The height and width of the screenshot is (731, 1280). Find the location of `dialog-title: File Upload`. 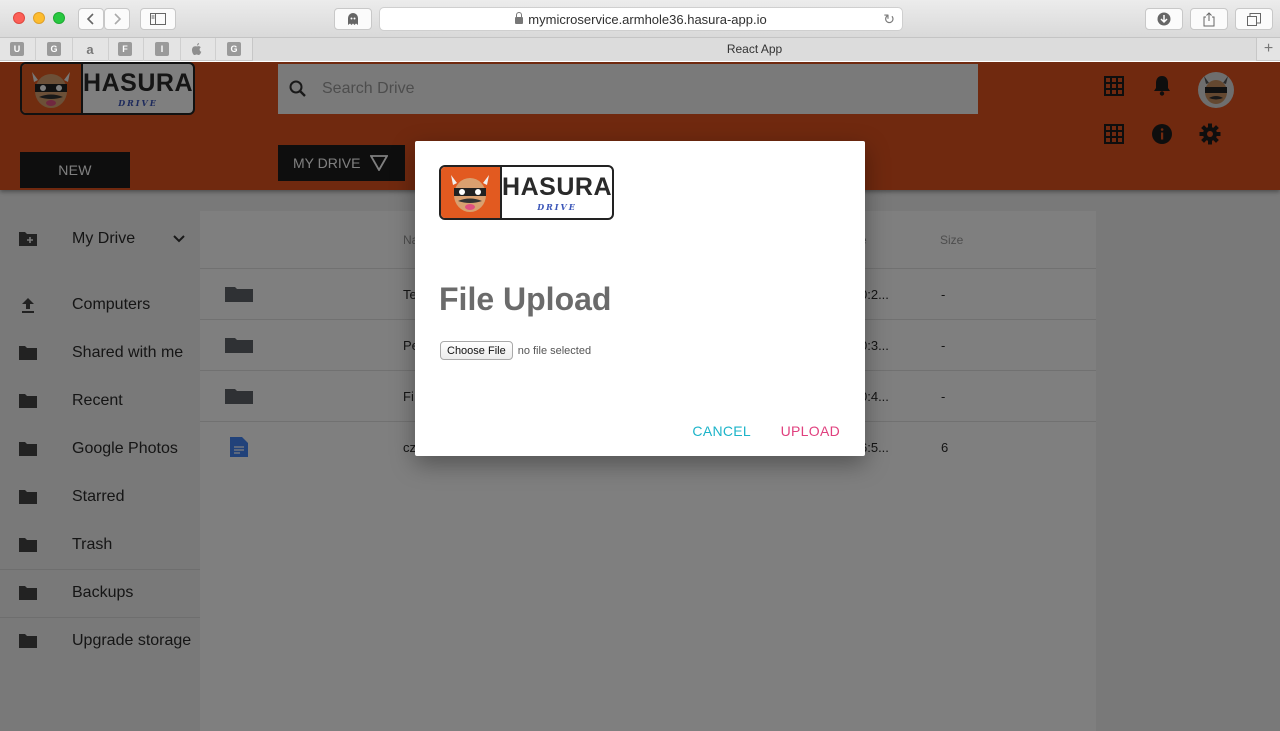

dialog-title: File Upload is located at coordinates (525, 299).